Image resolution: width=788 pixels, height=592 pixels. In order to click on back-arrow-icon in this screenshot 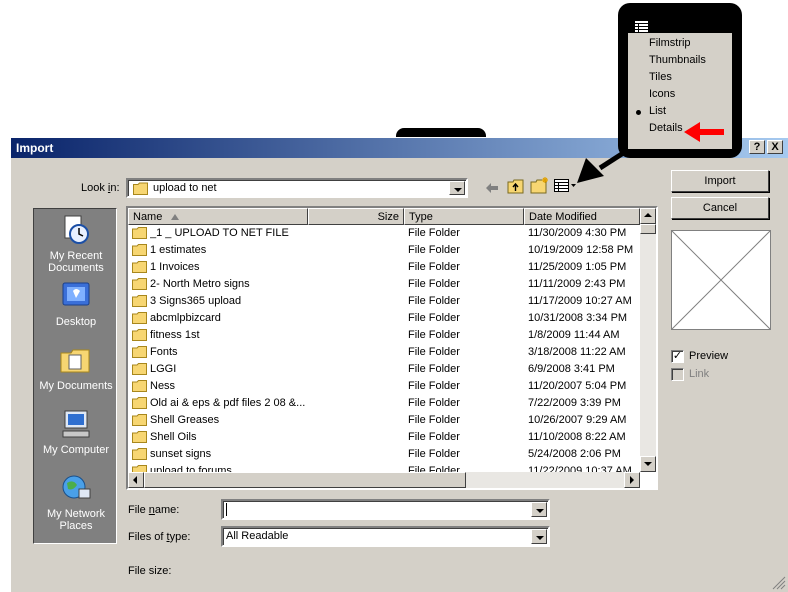, I will do `click(492, 188)`.